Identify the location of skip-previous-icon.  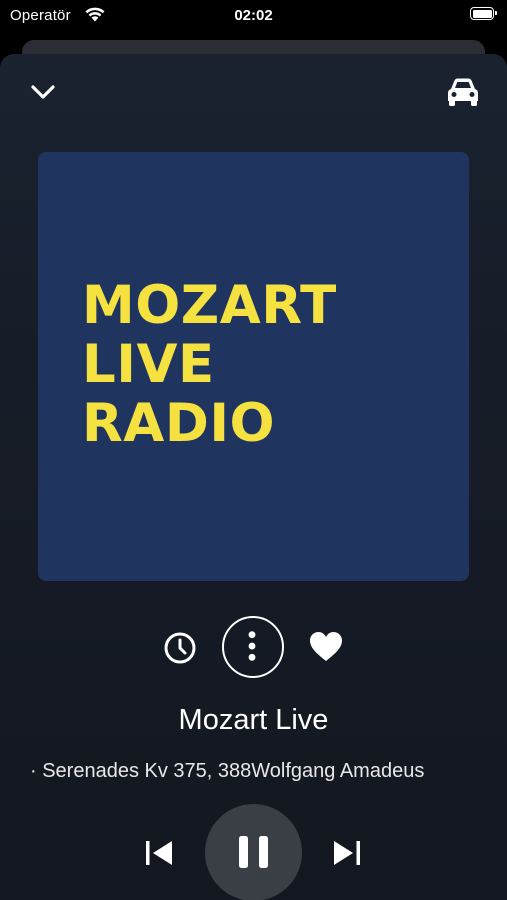
(159, 853).